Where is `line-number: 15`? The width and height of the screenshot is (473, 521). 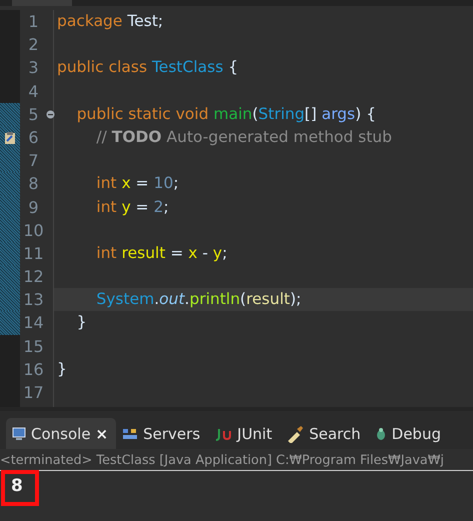
line-number: 15 is located at coordinates (34, 347).